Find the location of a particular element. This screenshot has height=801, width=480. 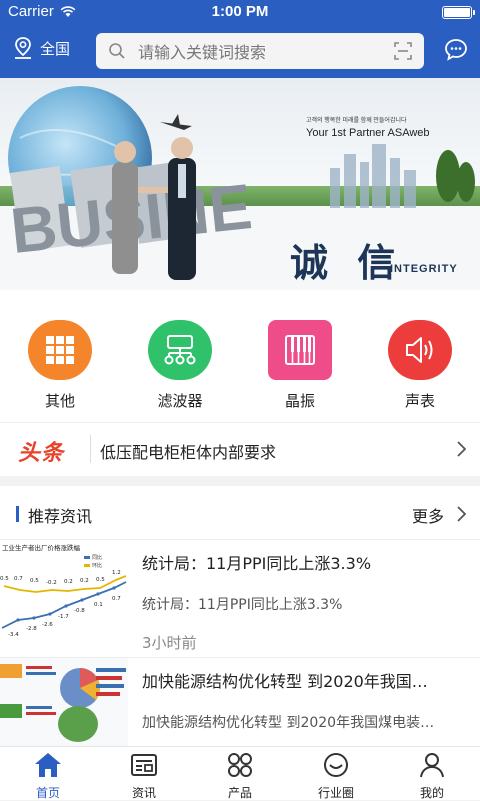

news-thumbnail is located at coordinates (64, 702).